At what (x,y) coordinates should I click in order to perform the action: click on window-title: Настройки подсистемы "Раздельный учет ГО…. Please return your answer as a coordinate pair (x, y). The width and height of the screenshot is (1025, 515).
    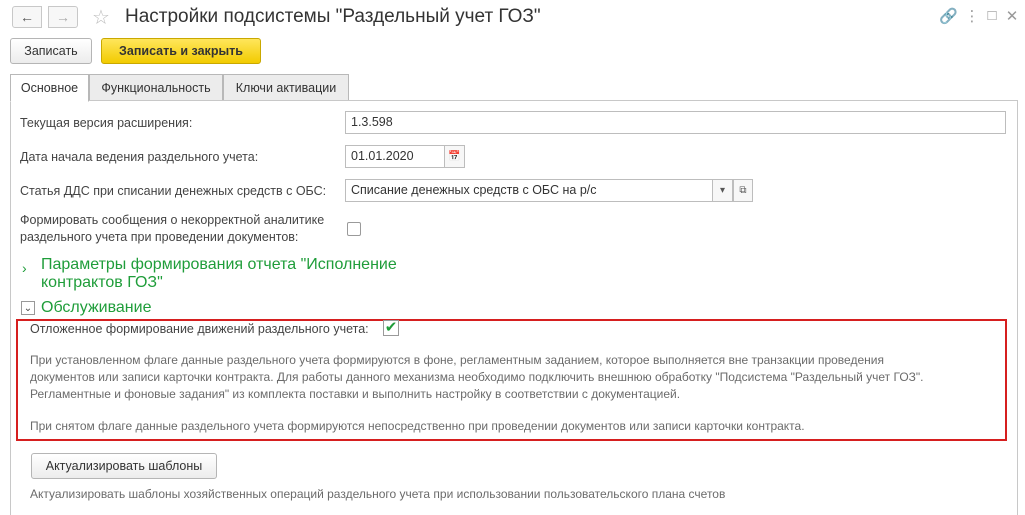
    Looking at the image, I should click on (333, 16).